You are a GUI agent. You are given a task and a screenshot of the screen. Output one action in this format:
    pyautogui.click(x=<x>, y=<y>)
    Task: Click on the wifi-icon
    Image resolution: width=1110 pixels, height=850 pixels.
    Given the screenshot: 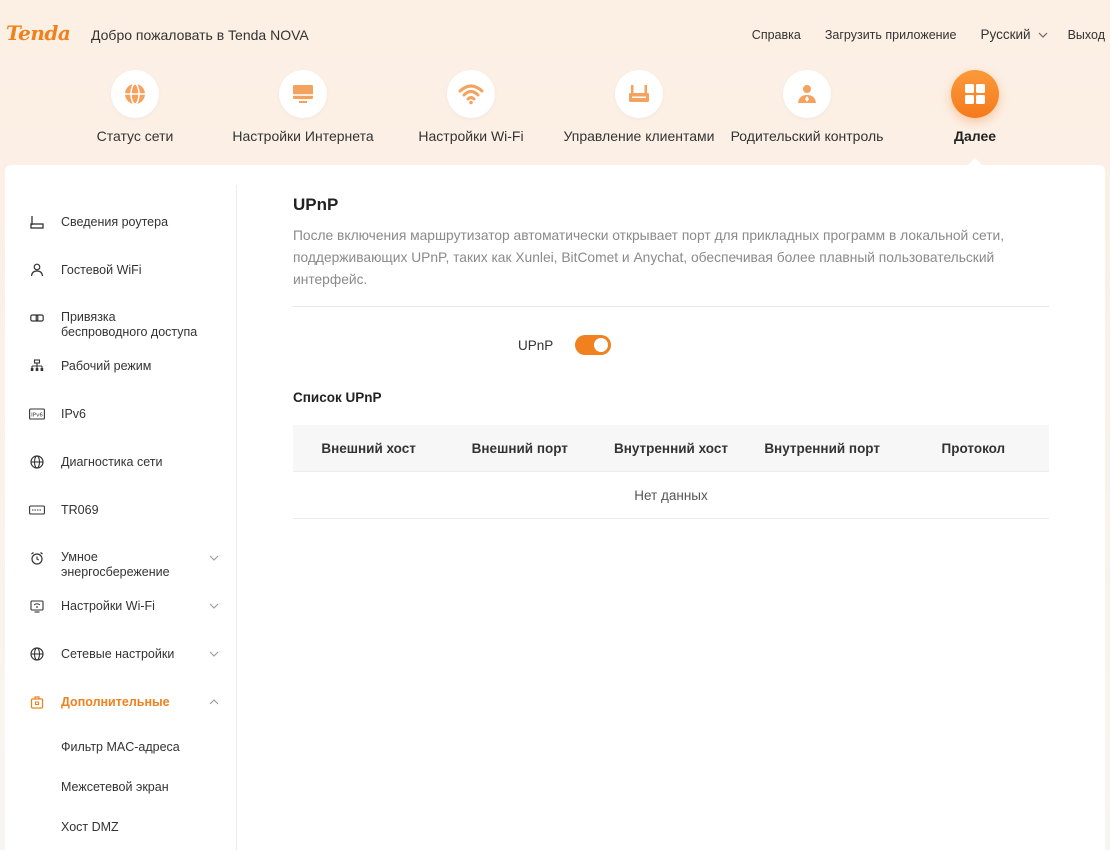 What is the action you would take?
    pyautogui.click(x=471, y=94)
    